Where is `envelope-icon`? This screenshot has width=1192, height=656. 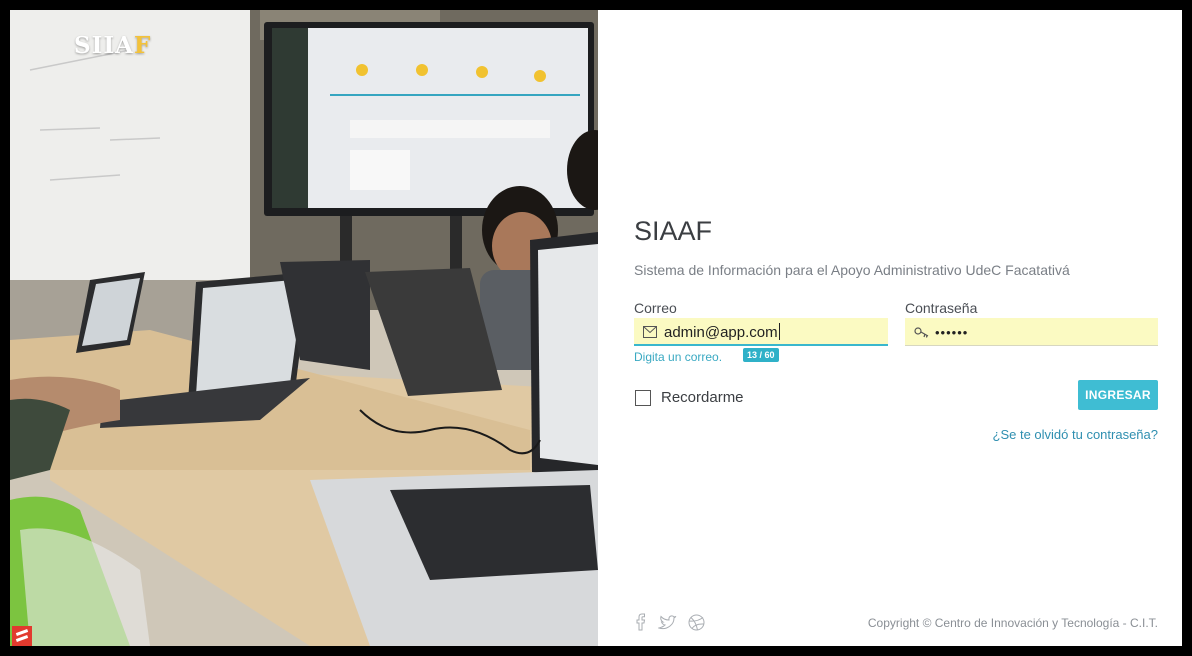 envelope-icon is located at coordinates (650, 332).